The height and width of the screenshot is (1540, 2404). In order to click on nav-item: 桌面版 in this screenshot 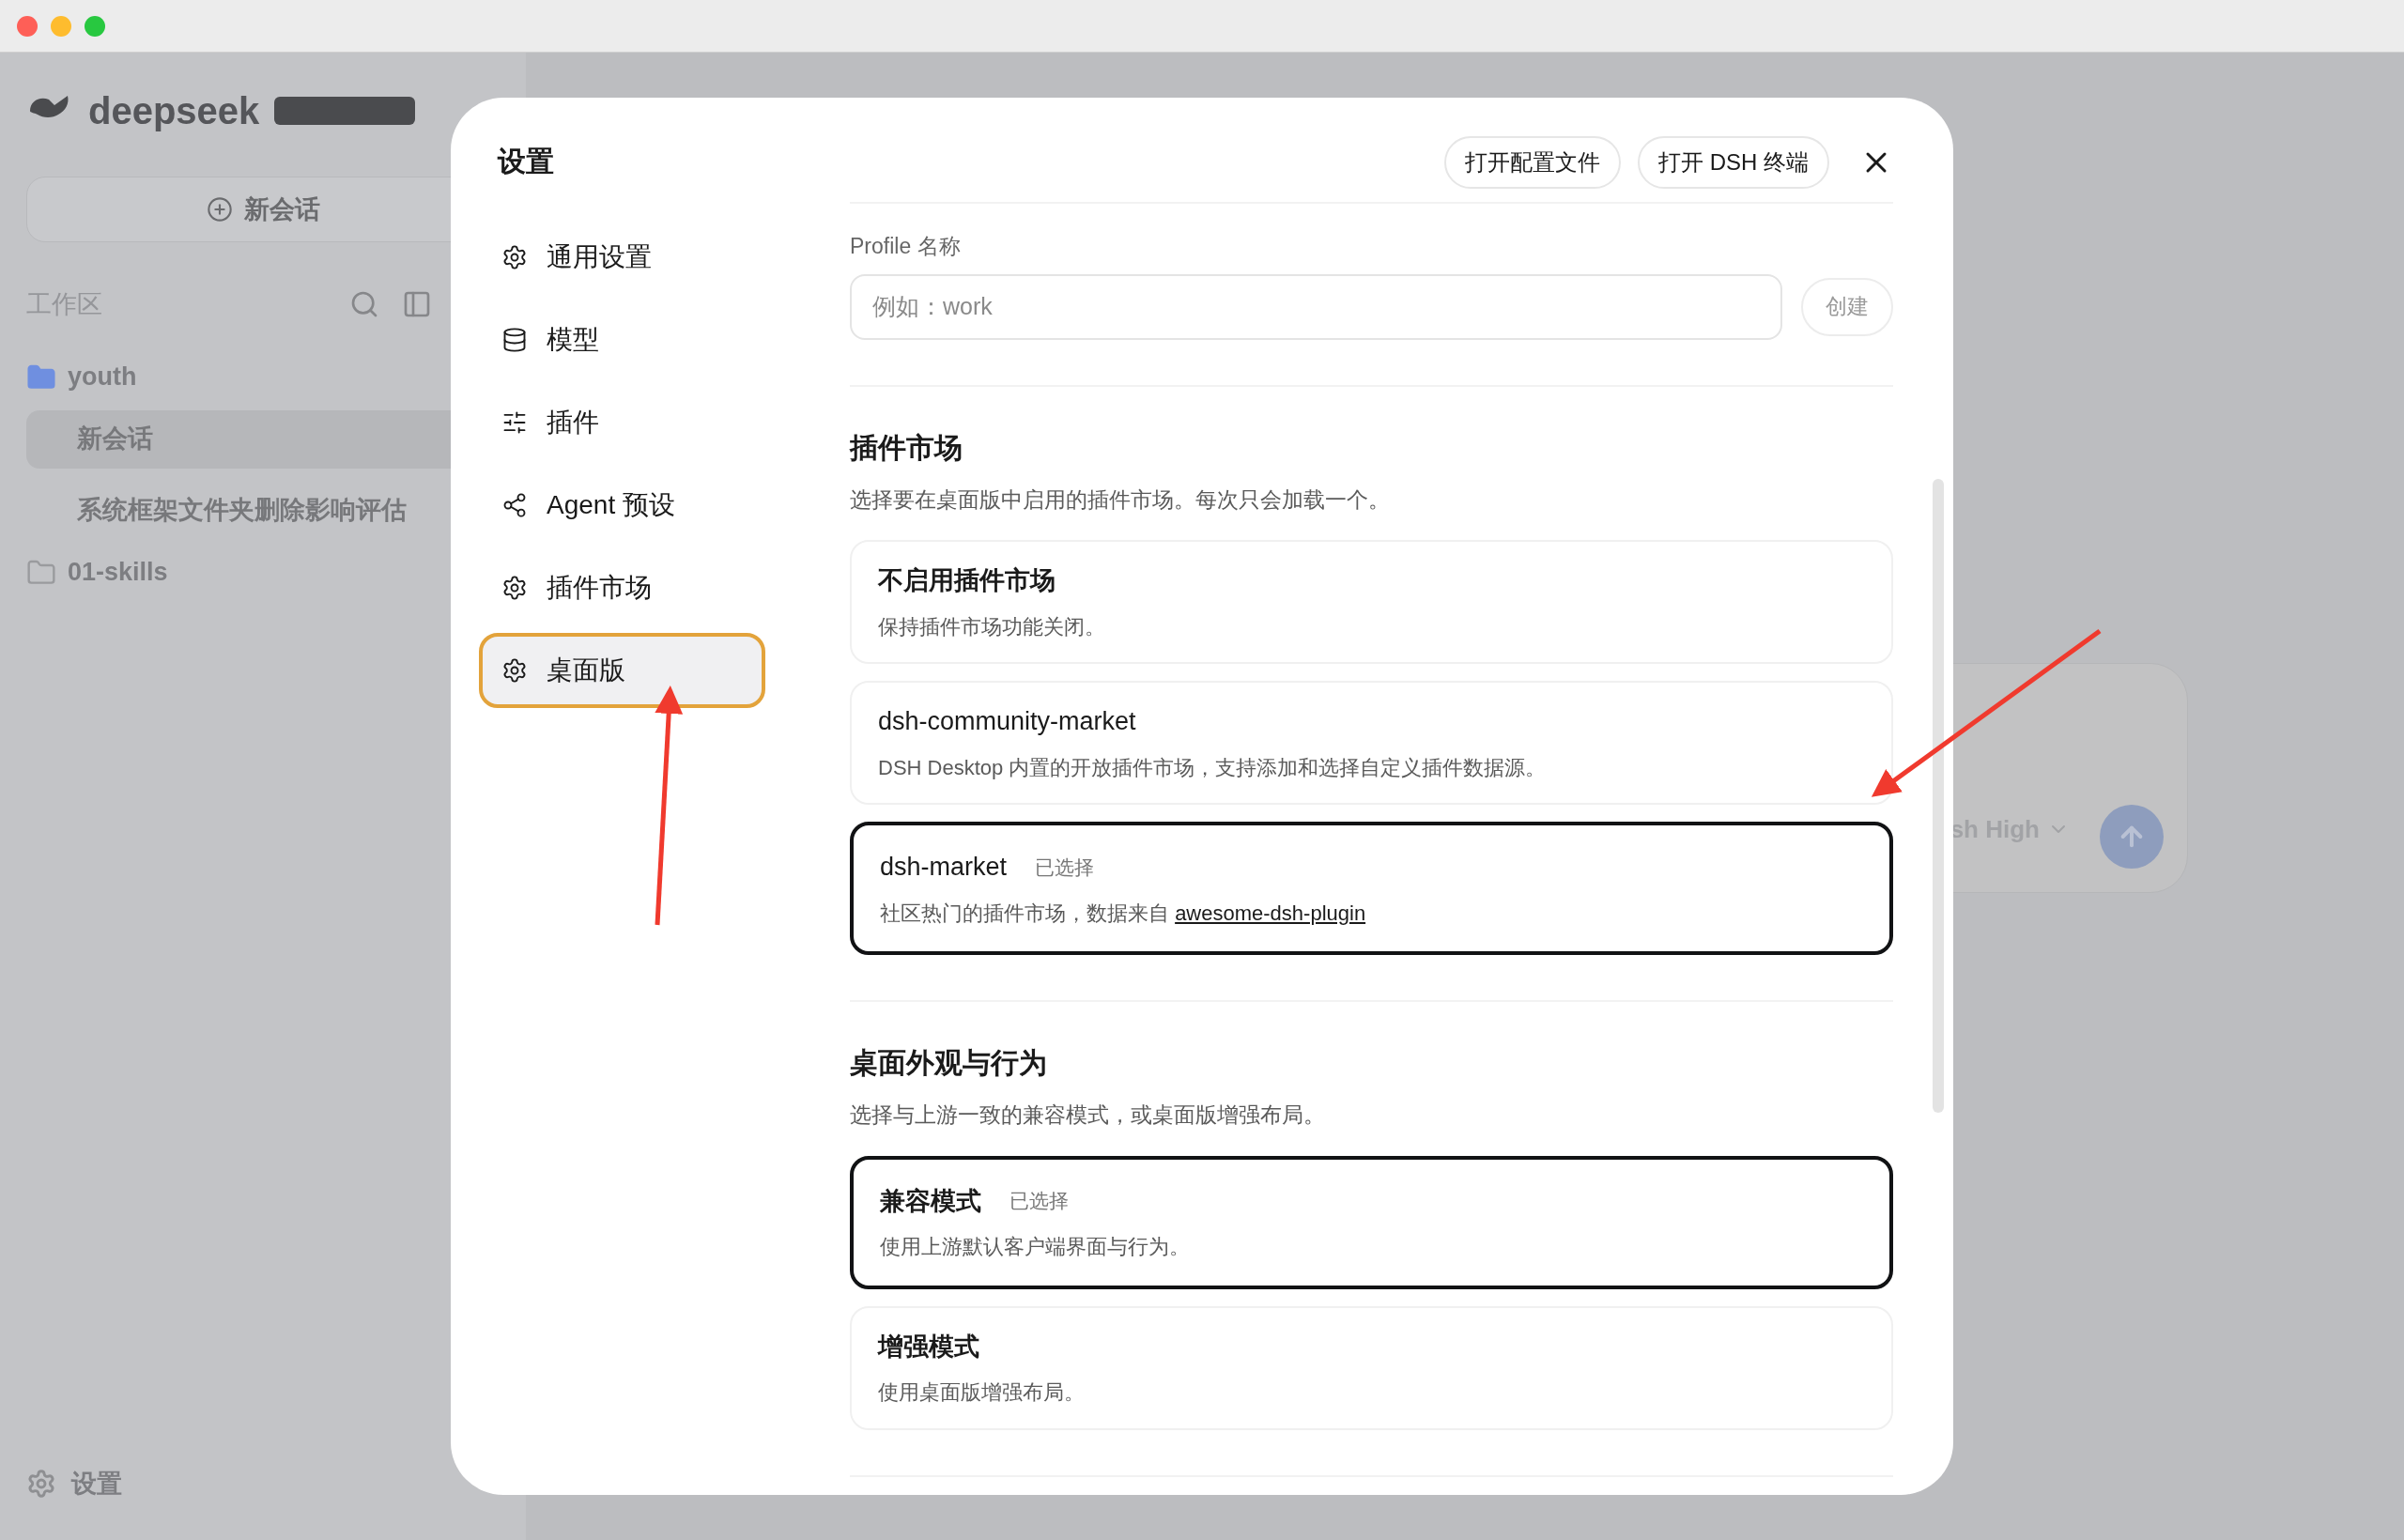, I will do `click(622, 670)`.